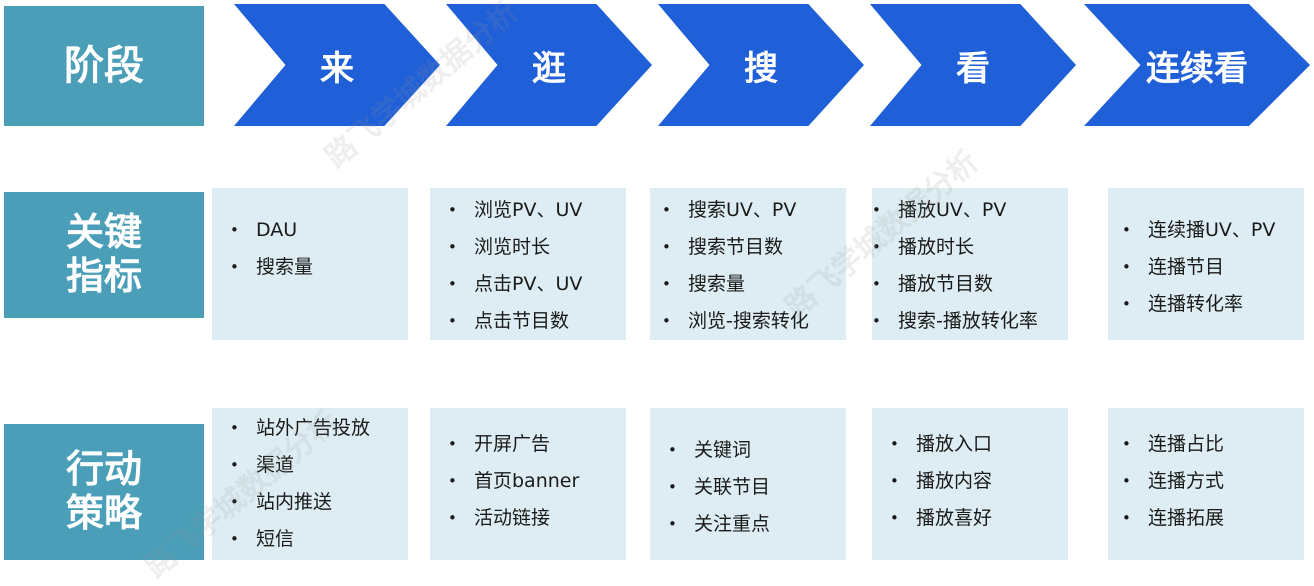 Image resolution: width=1314 pixels, height=586 pixels. I want to click on actions-panel-watch: 播放入口 播放内容 播放喜好, so click(970, 484).